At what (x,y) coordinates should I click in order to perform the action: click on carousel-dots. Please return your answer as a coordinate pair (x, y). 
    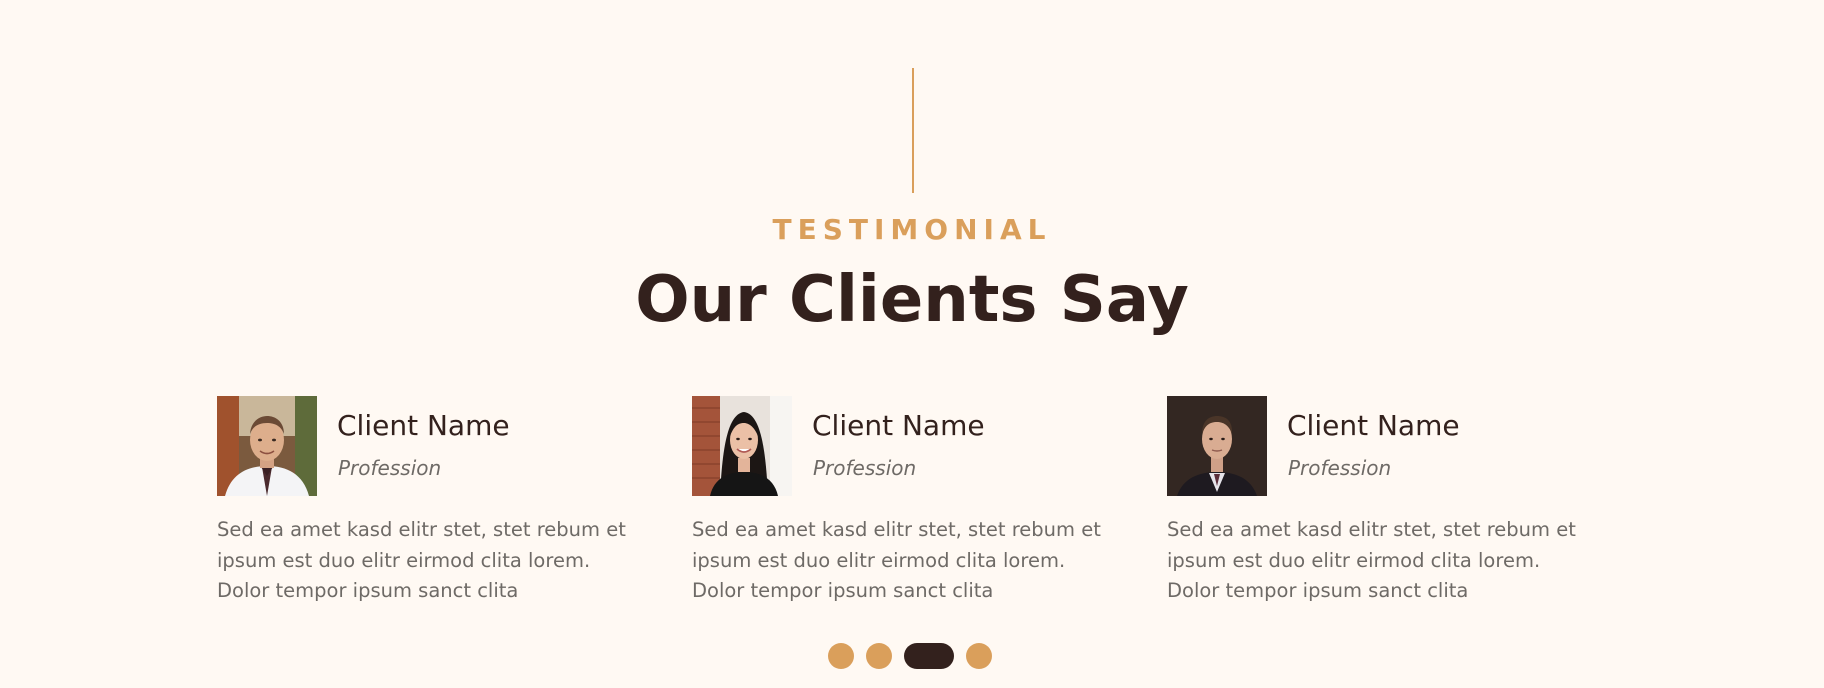
    Looking at the image, I should click on (910, 656).